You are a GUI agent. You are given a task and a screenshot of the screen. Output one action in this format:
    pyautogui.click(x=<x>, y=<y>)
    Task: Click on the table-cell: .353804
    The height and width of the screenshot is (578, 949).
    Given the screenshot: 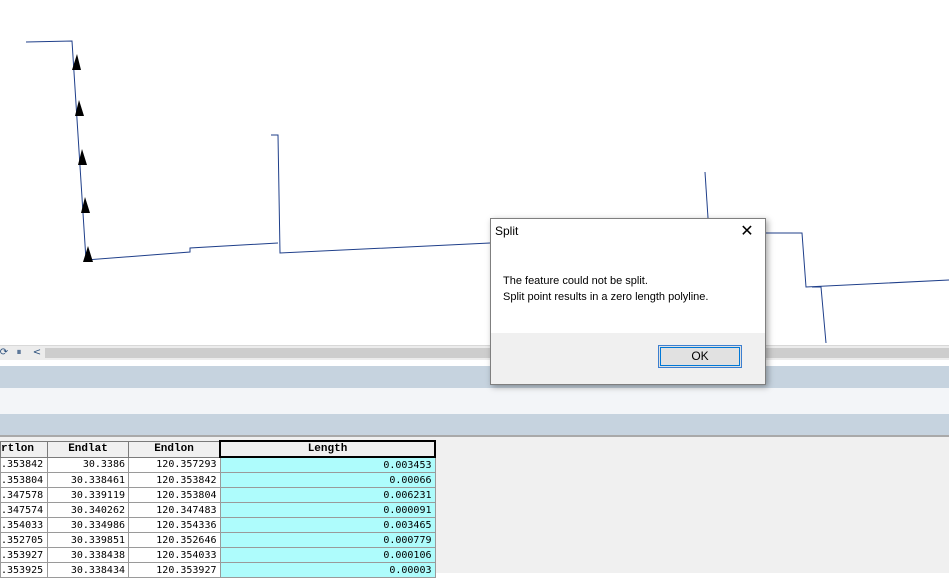 What is the action you would take?
    pyautogui.click(x=24, y=480)
    